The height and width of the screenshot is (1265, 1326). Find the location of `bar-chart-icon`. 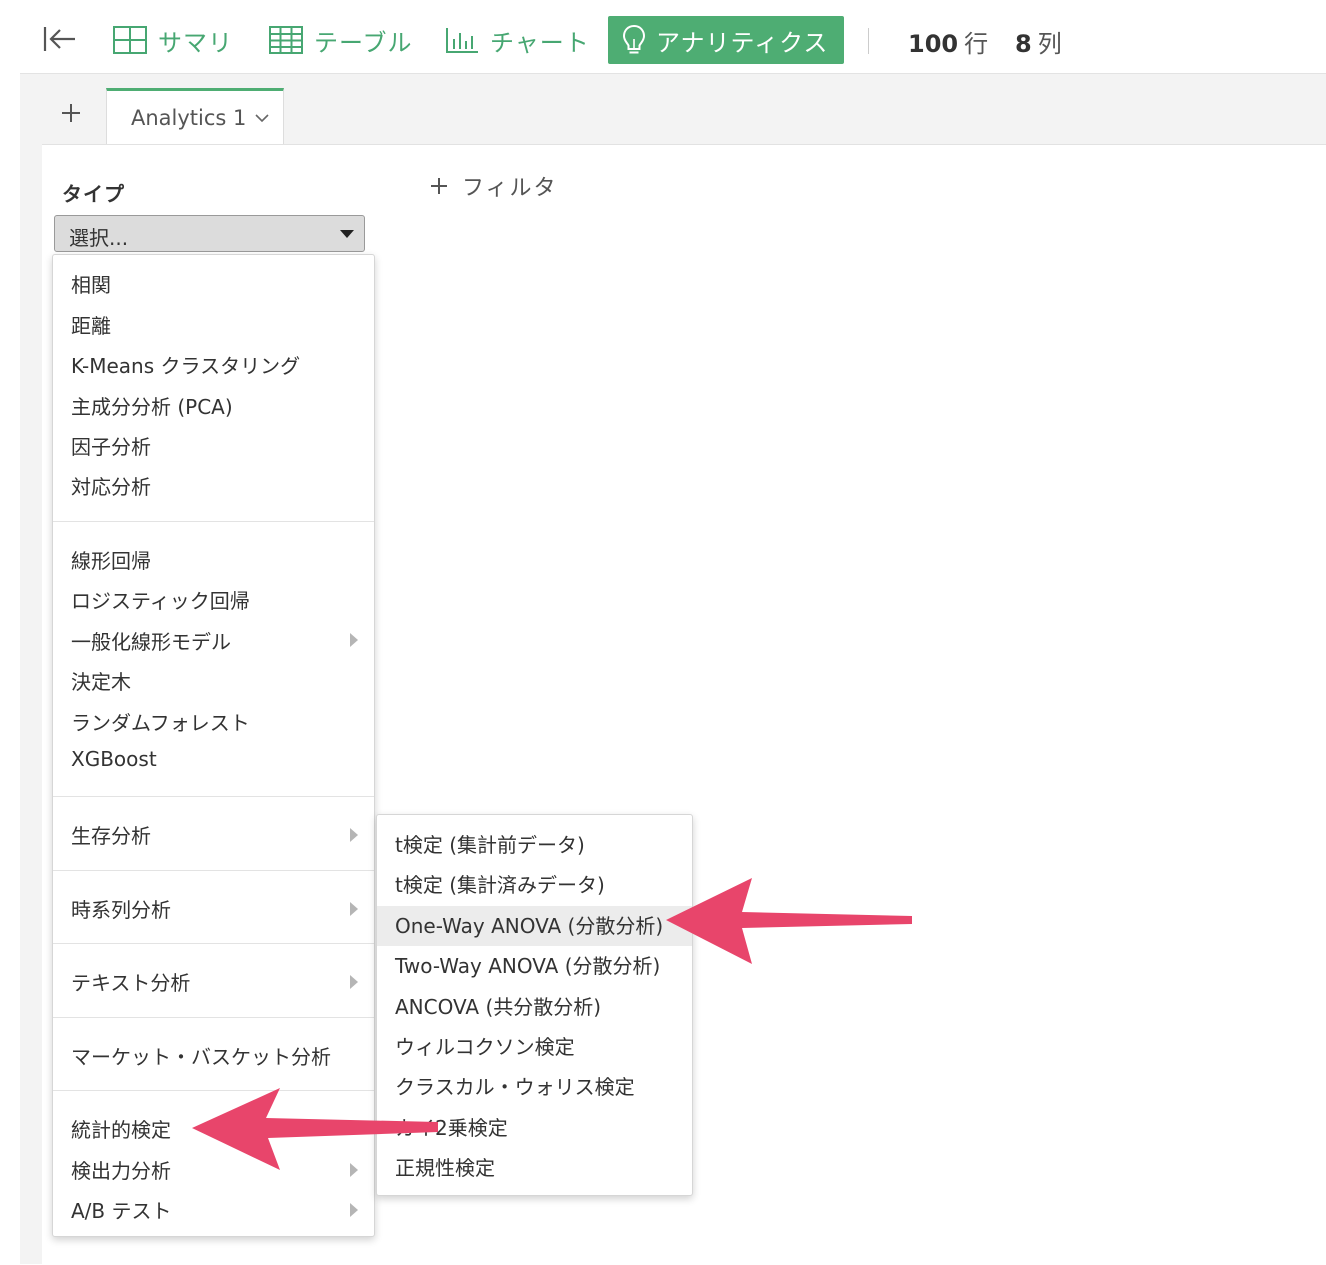

bar-chart-icon is located at coordinates (462, 40).